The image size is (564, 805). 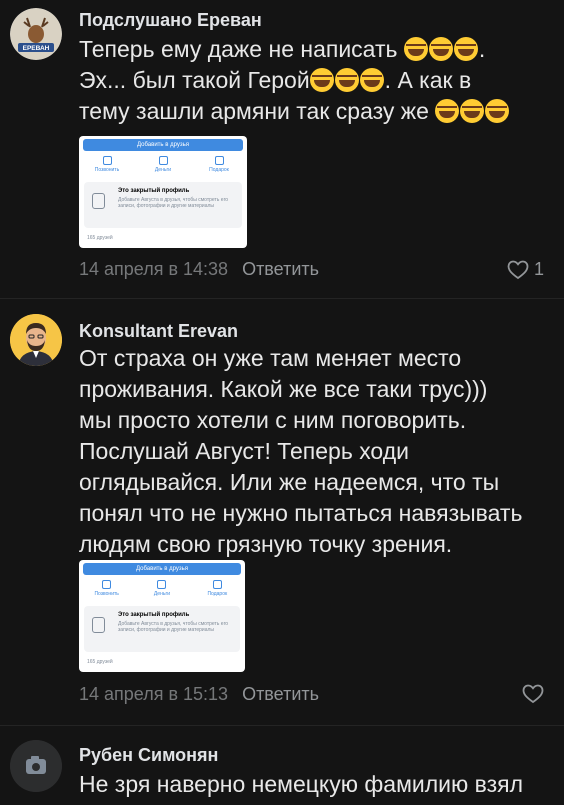 What do you see at coordinates (148, 755) in the screenshot?
I see `comment-author: Рубен Симонян` at bounding box center [148, 755].